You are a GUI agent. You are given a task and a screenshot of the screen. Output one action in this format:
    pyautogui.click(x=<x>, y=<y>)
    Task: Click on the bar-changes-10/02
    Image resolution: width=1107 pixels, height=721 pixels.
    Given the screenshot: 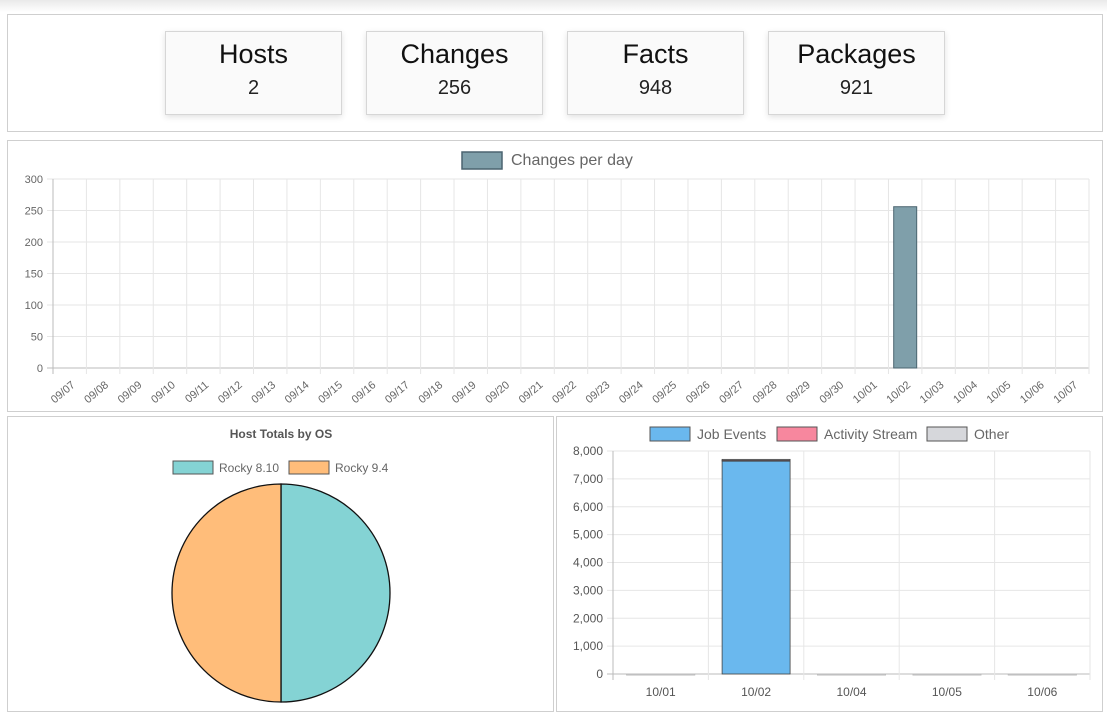 What is the action you would take?
    pyautogui.click(x=905, y=287)
    